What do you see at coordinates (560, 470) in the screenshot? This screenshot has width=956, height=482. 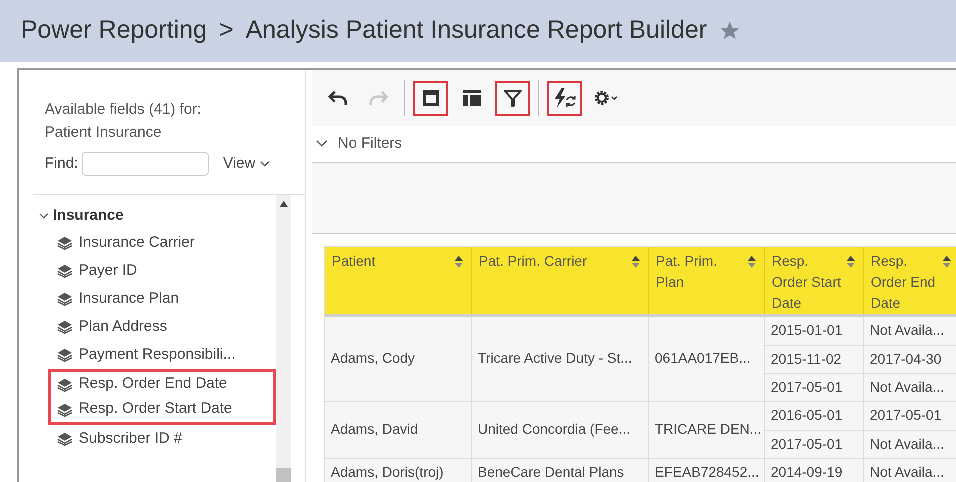 I see `table-cell: BeneCare Dental Plans` at bounding box center [560, 470].